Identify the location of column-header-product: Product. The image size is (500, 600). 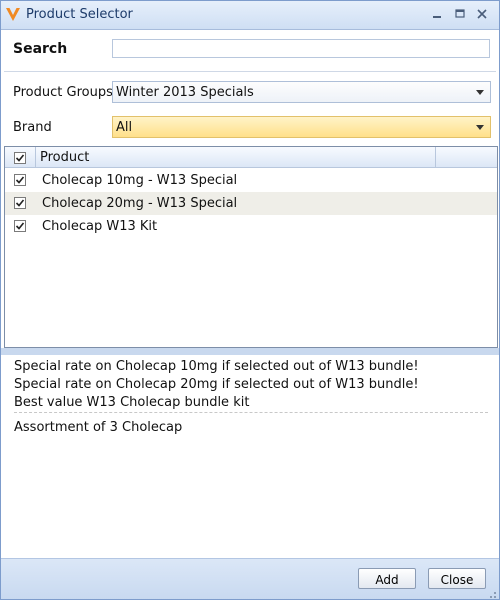
(64, 157).